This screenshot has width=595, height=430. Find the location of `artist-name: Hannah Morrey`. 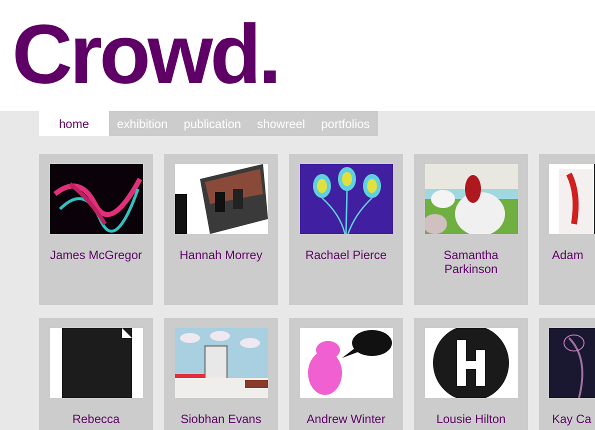

artist-name: Hannah Morrey is located at coordinates (221, 255).